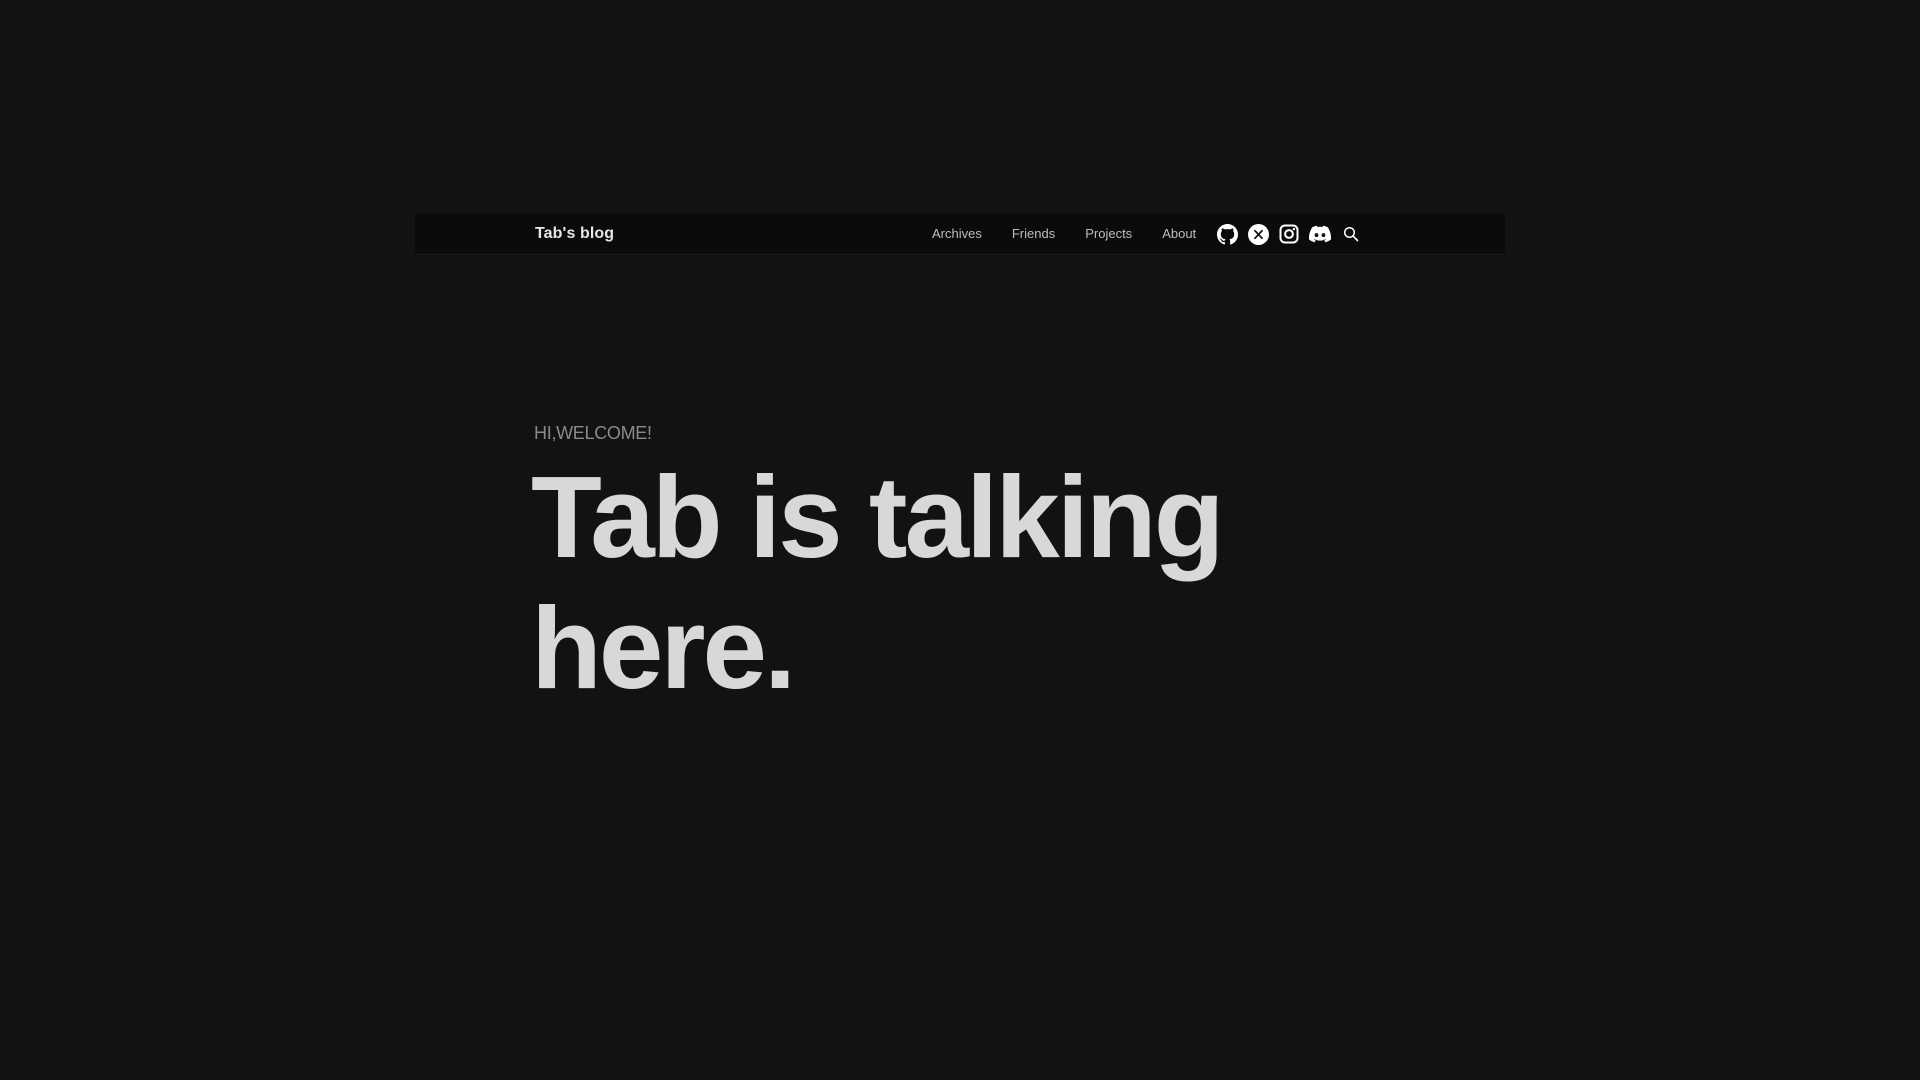  What do you see at coordinates (981, 583) in the screenshot?
I see `hero-title: Tab is talking here.` at bounding box center [981, 583].